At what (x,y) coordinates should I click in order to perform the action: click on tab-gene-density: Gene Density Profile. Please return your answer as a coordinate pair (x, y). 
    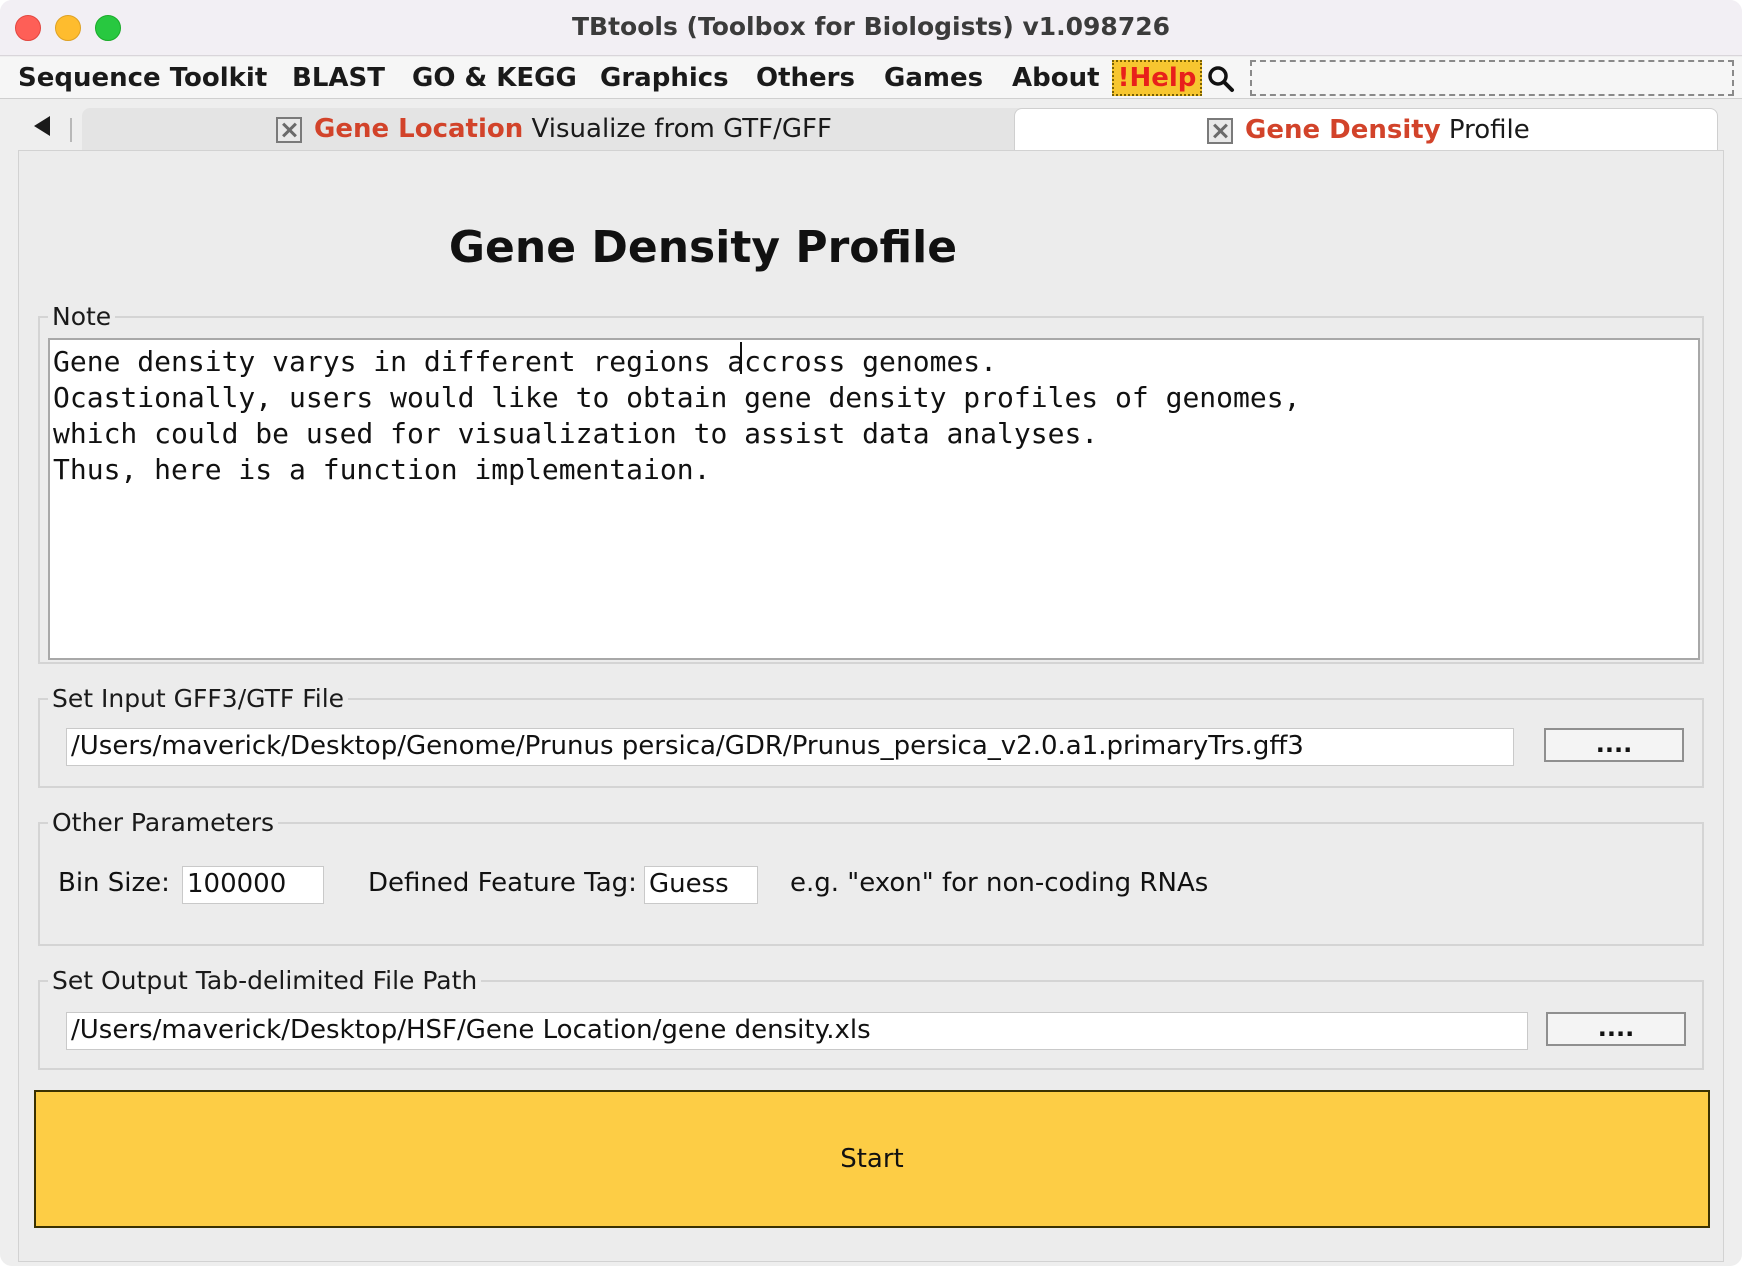
    Looking at the image, I should click on (1366, 129).